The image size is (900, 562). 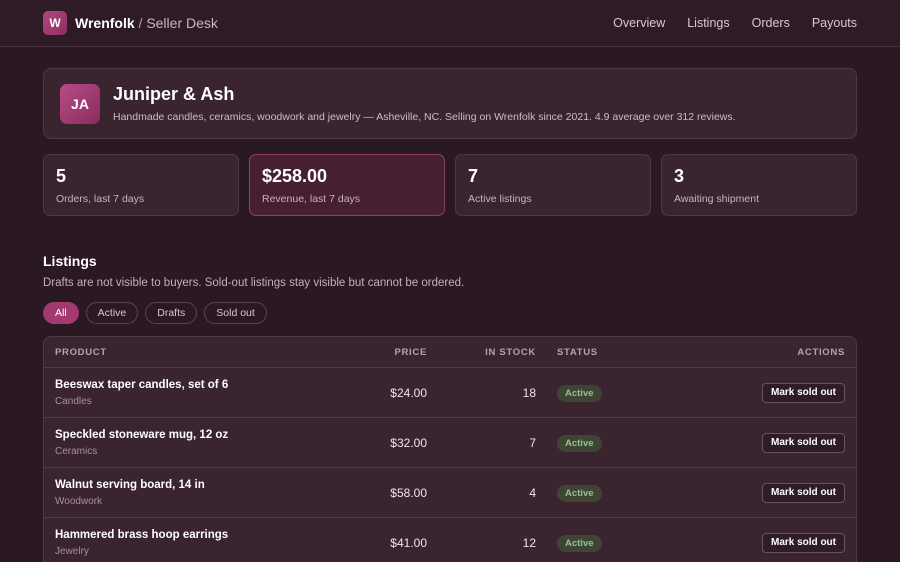 I want to click on column-header-stock: IN STOCK, so click(x=481, y=352).